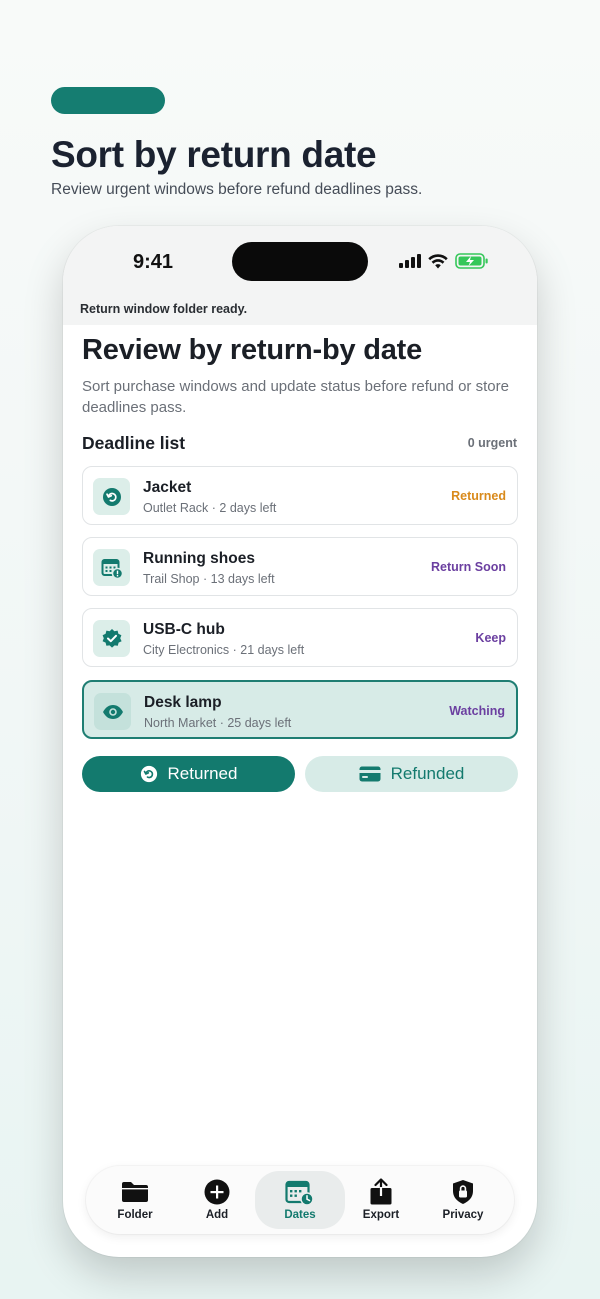 This screenshot has height=1299, width=600. I want to click on item-name: USB-C hub, so click(184, 629).